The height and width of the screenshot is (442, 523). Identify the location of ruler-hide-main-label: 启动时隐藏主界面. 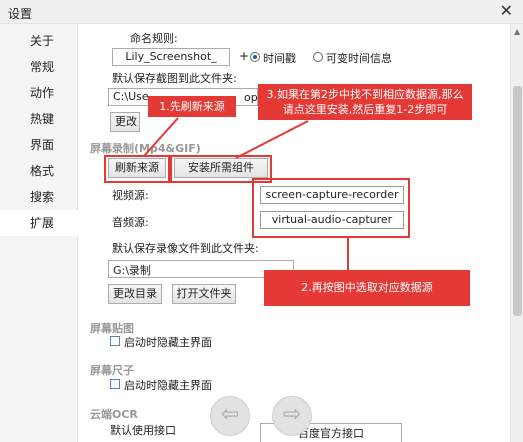
(168, 385).